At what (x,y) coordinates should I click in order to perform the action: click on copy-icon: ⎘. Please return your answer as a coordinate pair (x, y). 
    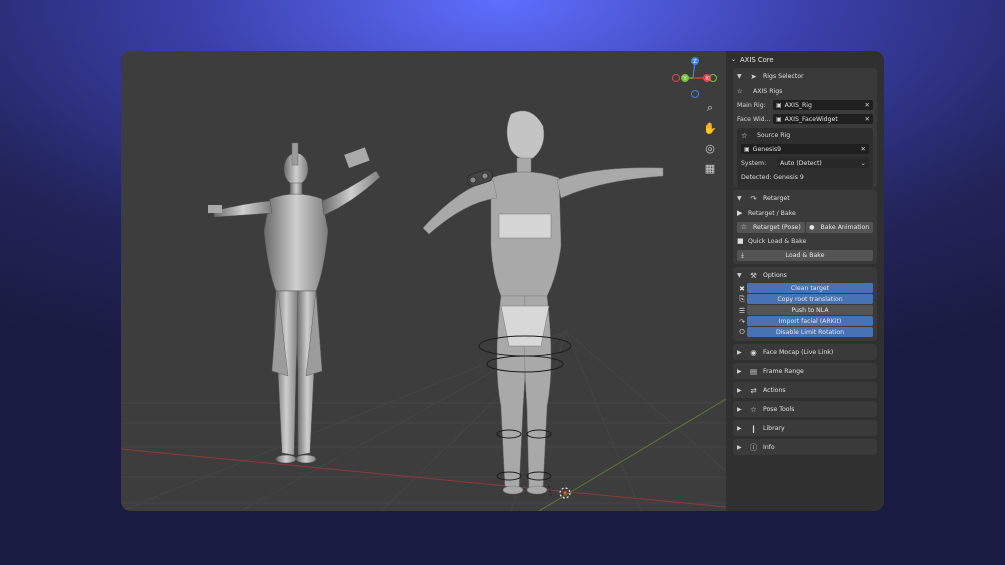
    Looking at the image, I should click on (742, 299).